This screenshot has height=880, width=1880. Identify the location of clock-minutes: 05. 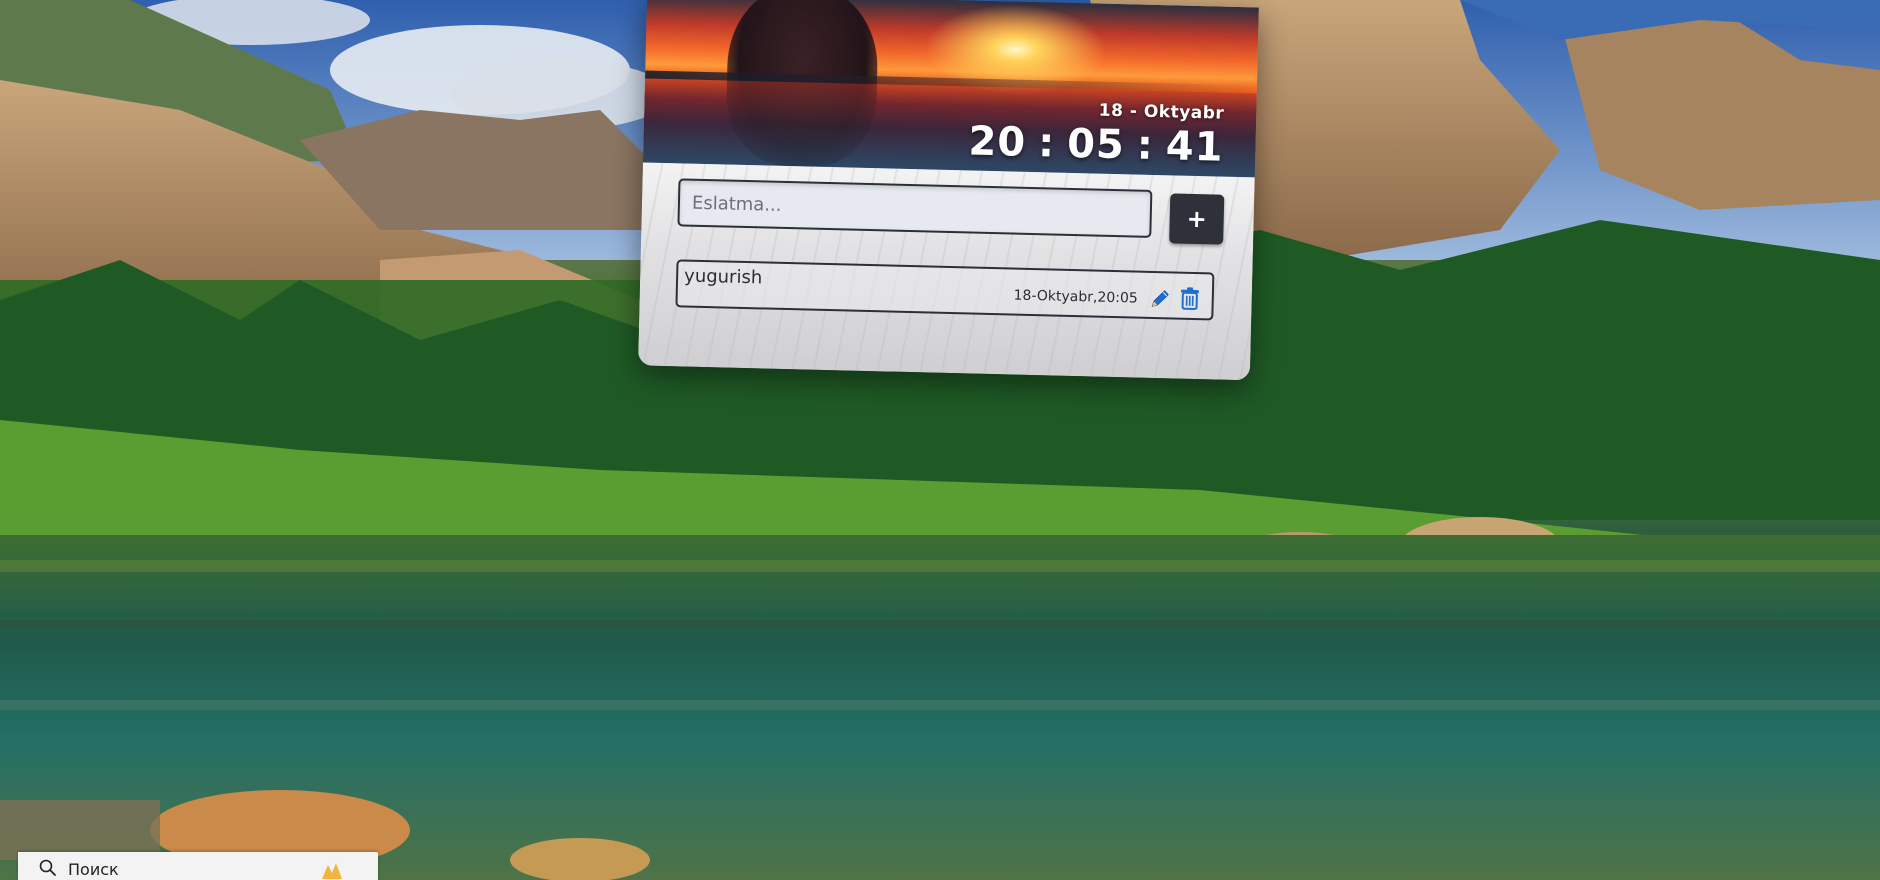
(1096, 144).